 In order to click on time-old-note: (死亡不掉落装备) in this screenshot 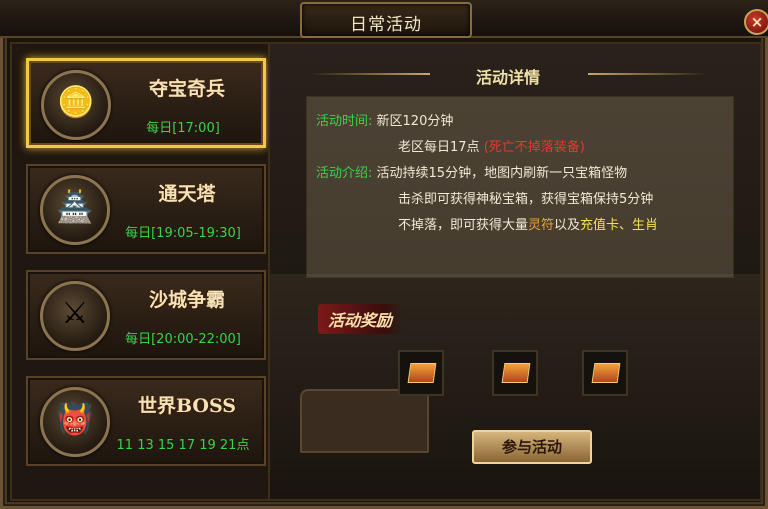, I will do `click(534, 147)`.